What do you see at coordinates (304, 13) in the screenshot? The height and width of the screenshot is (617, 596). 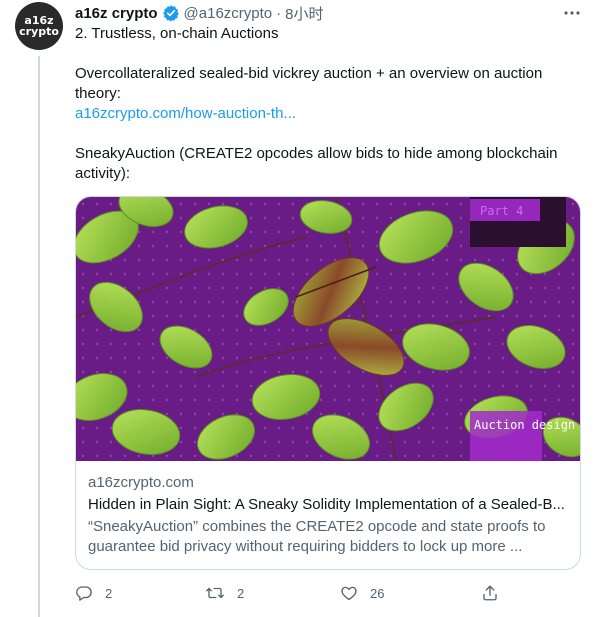 I see `tweet-time: 8小时` at bounding box center [304, 13].